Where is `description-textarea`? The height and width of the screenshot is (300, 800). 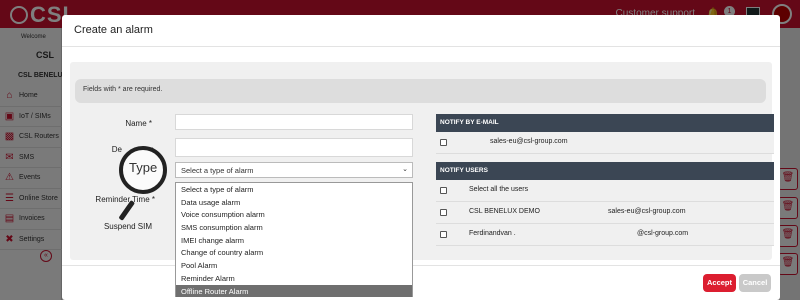
description-textarea is located at coordinates (294, 147).